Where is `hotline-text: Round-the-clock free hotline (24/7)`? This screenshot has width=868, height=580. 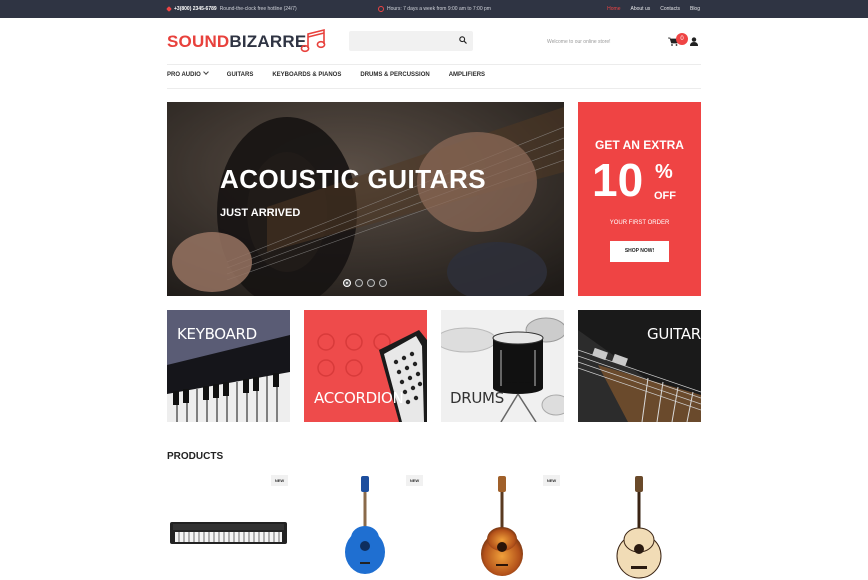
hotline-text: Round-the-clock free hotline (24/7) is located at coordinates (258, 9).